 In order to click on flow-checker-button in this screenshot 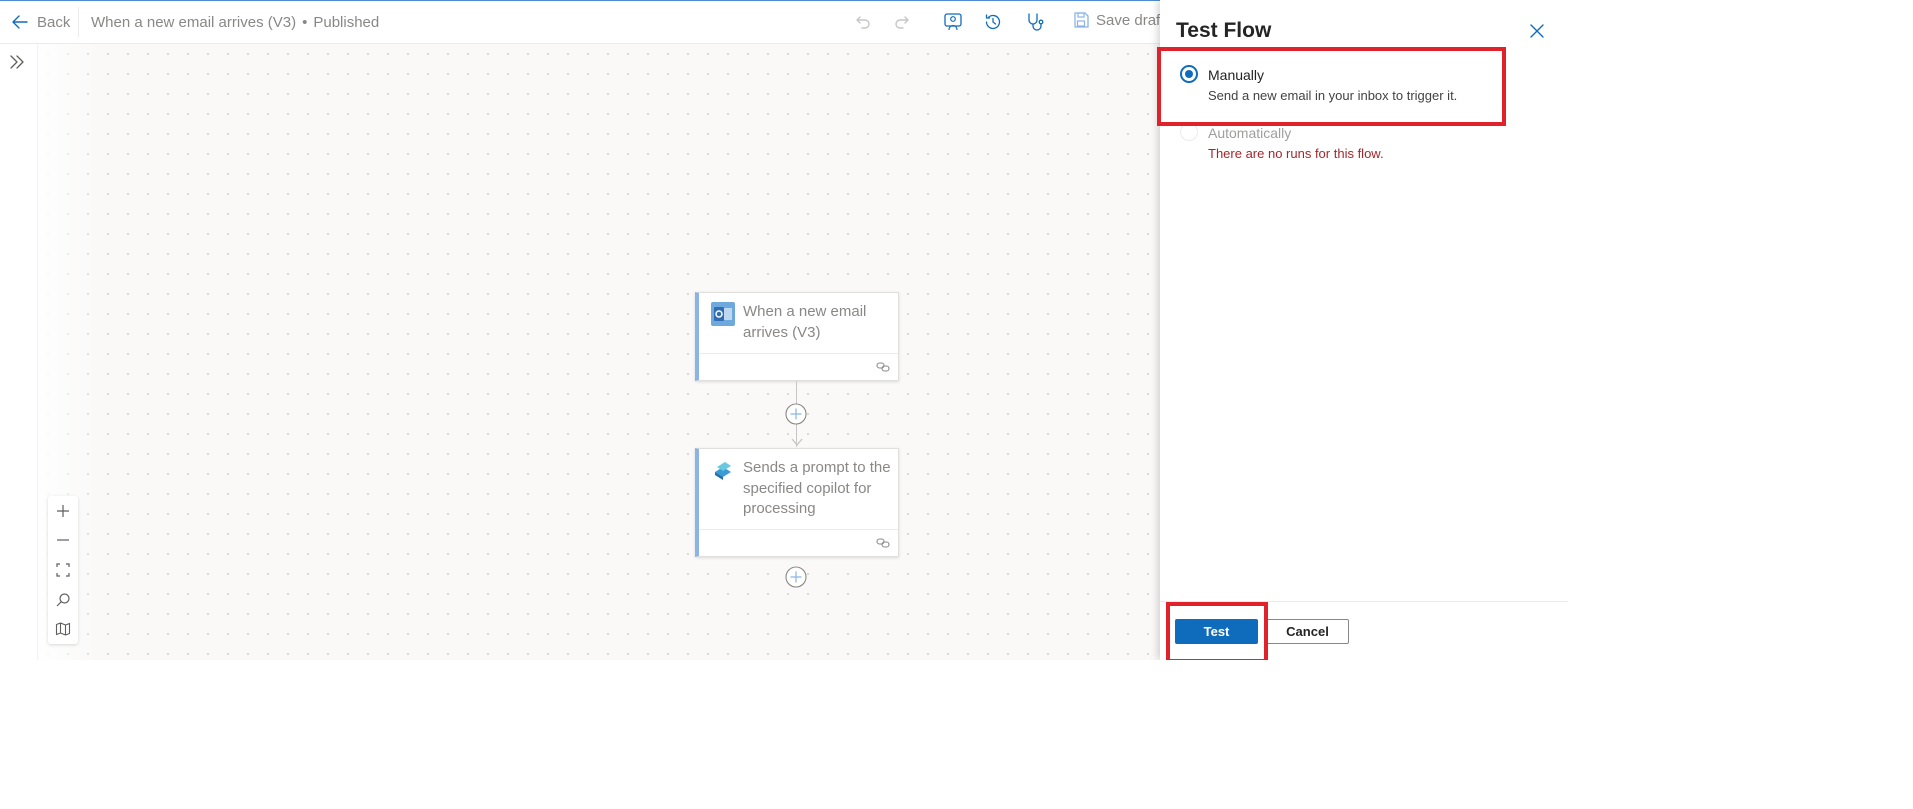, I will do `click(1035, 22)`.